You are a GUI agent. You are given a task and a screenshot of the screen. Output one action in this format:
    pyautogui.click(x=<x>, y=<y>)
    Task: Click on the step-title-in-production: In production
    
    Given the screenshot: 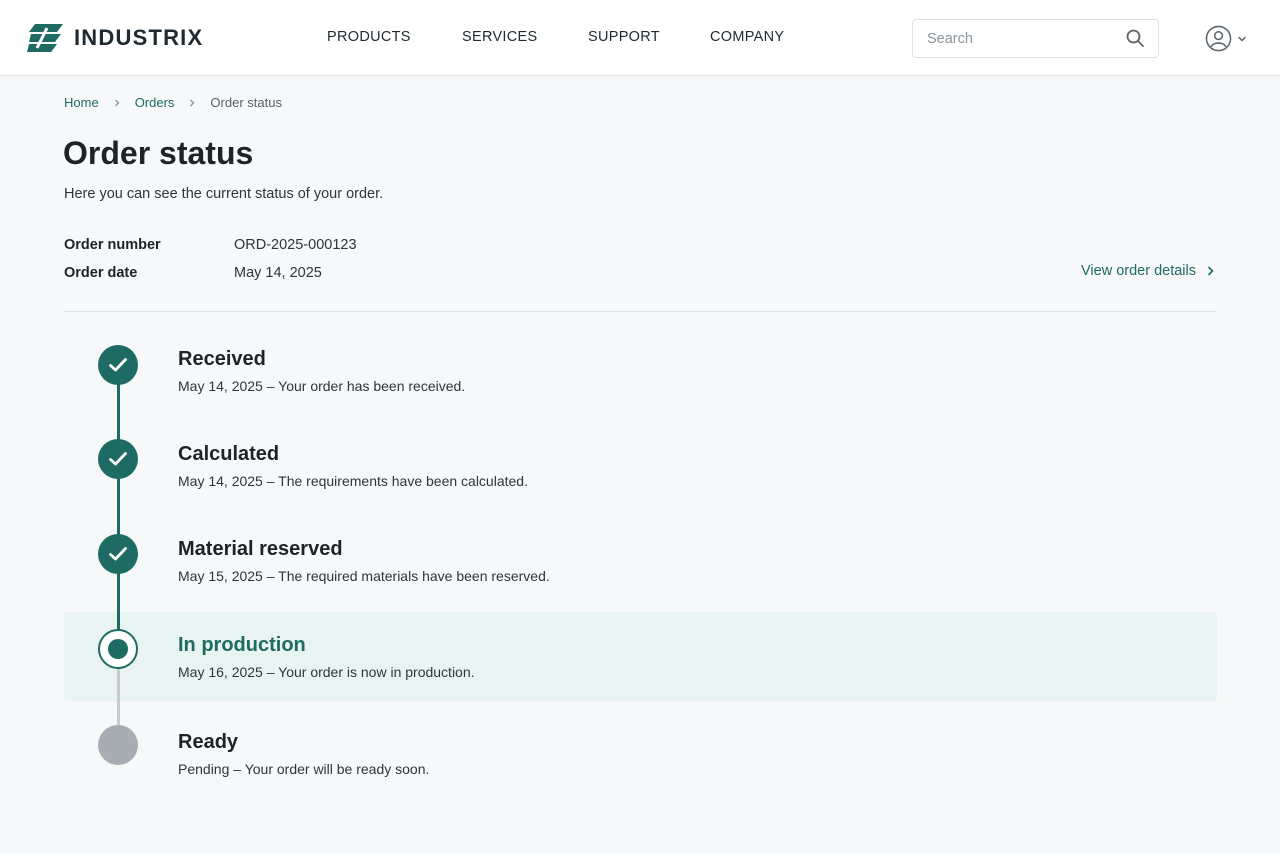 What is the action you would take?
    pyautogui.click(x=242, y=645)
    